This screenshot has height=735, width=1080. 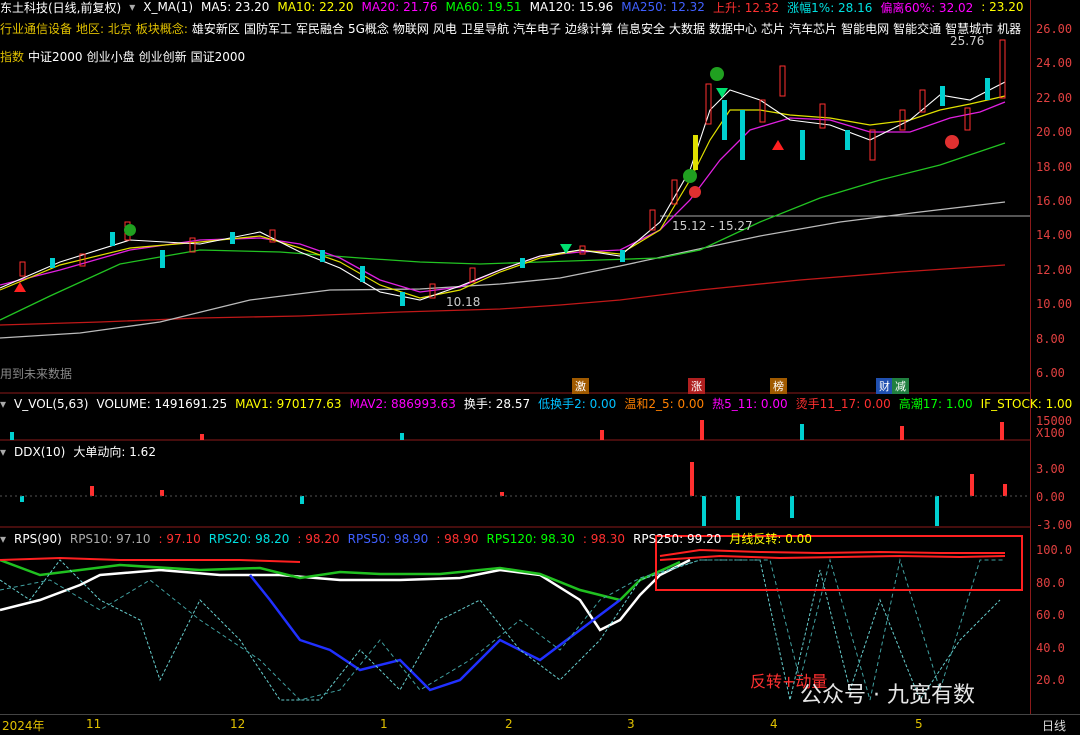 What do you see at coordinates (51, 404) in the screenshot?
I see `volume-indicator-label: V_VOL(5,63)` at bounding box center [51, 404].